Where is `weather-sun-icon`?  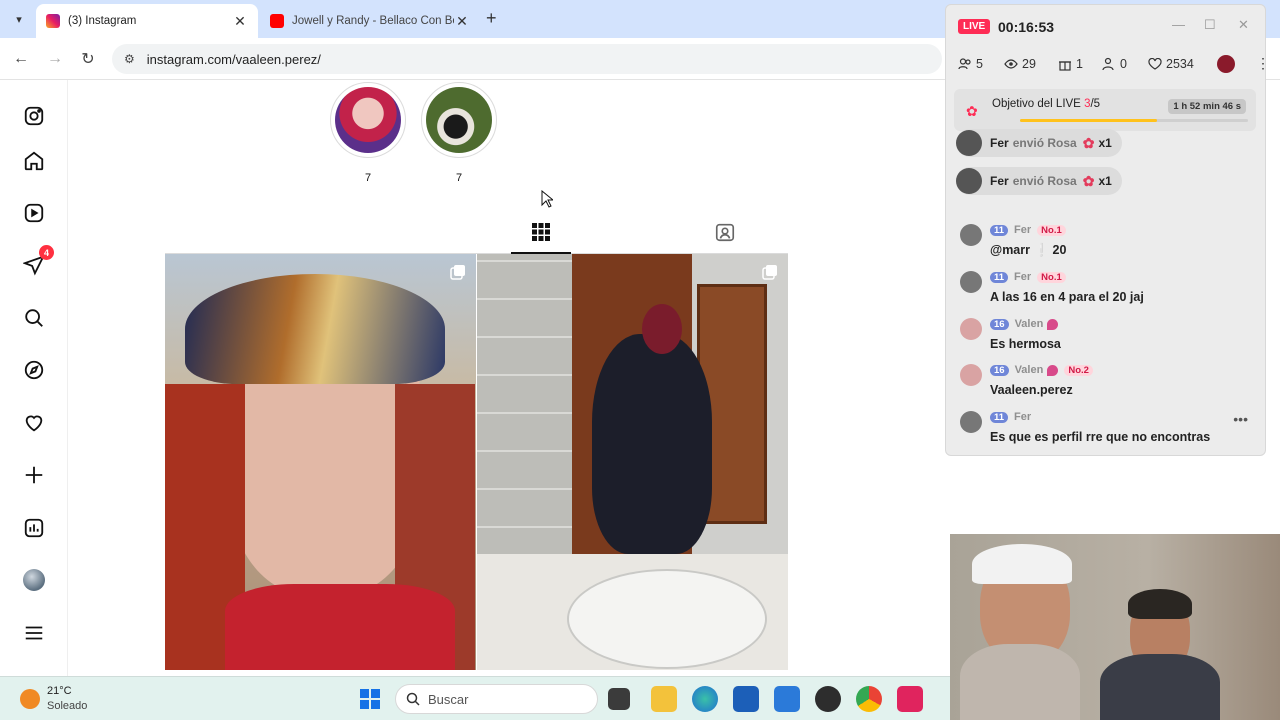
weather-sun-icon is located at coordinates (30, 699).